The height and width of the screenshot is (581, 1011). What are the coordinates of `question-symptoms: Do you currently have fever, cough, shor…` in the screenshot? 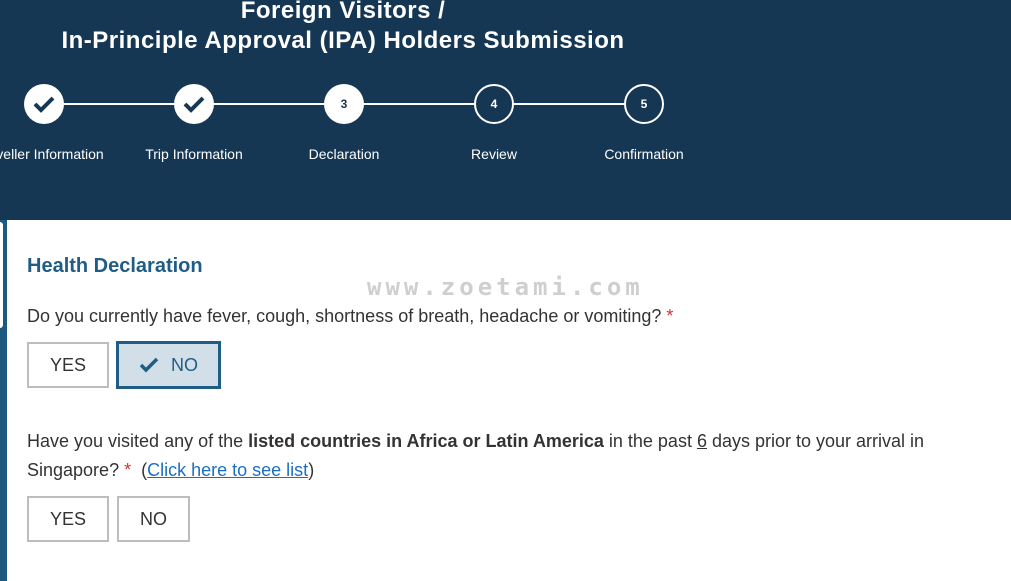 It's located at (514, 316).